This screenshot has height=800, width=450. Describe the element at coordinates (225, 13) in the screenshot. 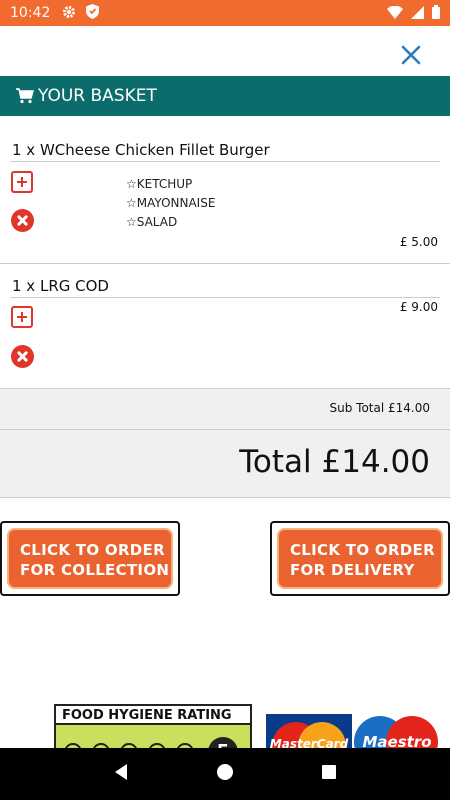

I see `status-bar: 10:42` at that location.